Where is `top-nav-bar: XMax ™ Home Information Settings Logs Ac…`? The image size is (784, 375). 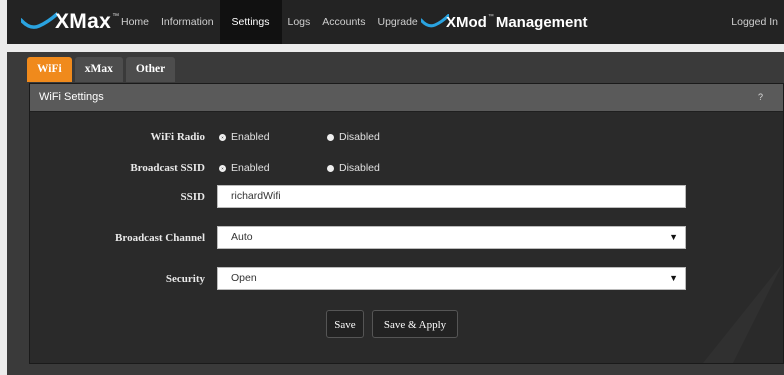 top-nav-bar: XMax ™ Home Information Settings Logs Ac… is located at coordinates (395, 22).